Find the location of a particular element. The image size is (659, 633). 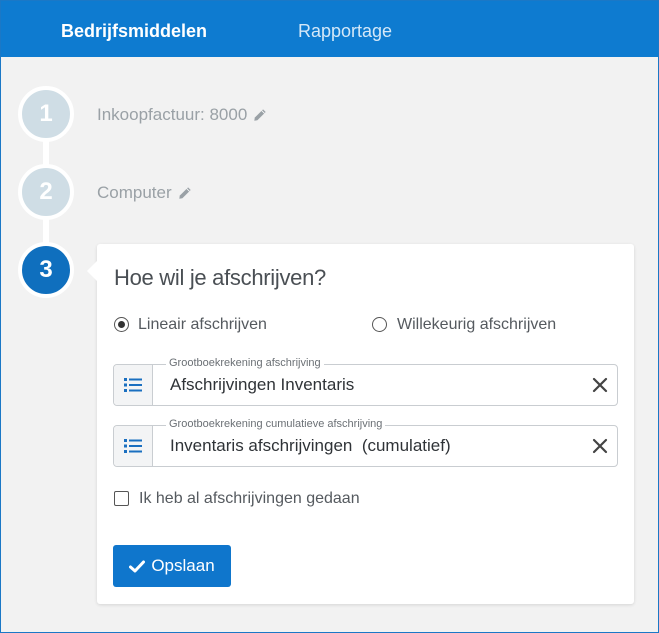

step-3-circle: 3 is located at coordinates (46, 270).